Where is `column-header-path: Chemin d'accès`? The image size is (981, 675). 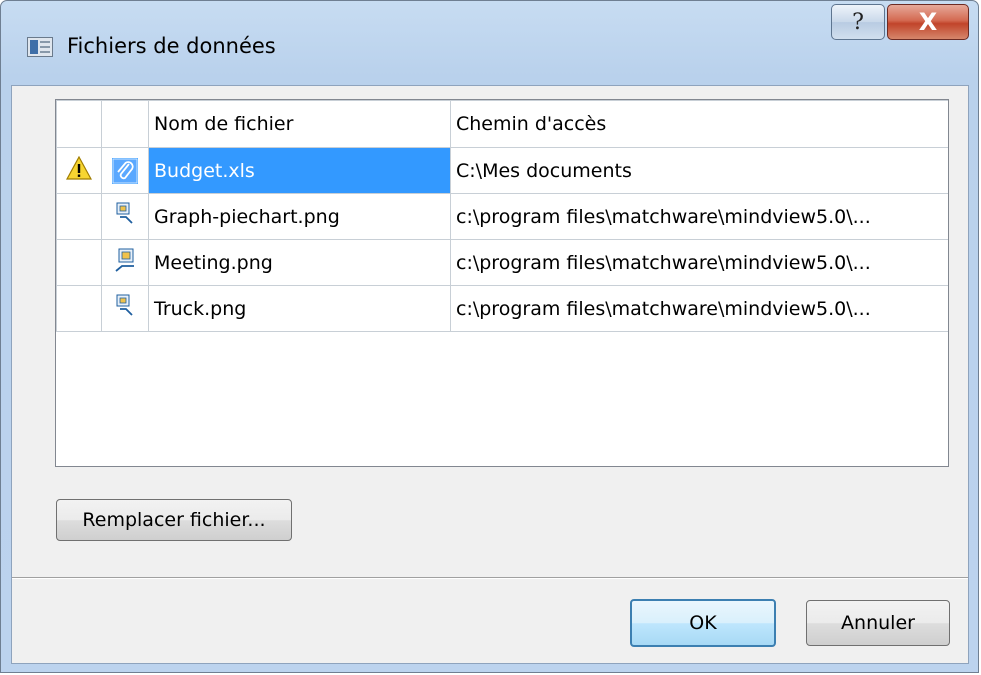 column-header-path: Chemin d'accès is located at coordinates (699, 124).